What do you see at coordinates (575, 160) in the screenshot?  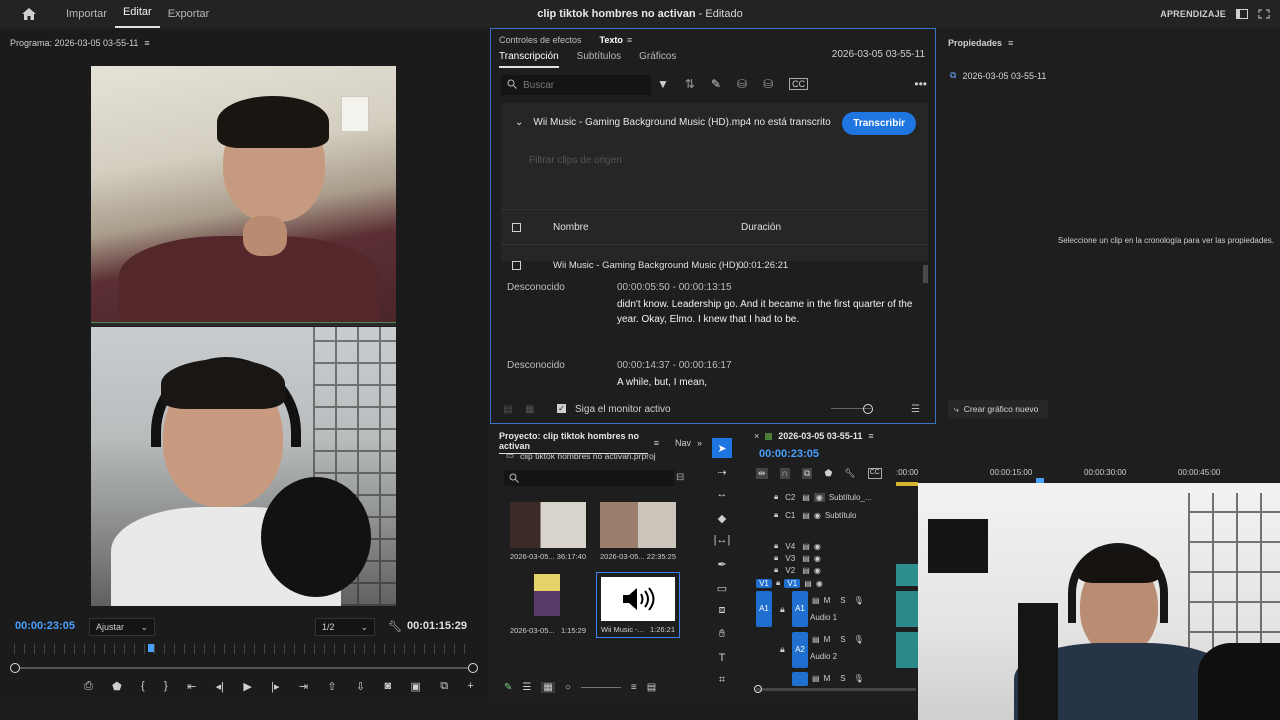 I see `filter-source-input: Filtrar clips de origen` at bounding box center [575, 160].